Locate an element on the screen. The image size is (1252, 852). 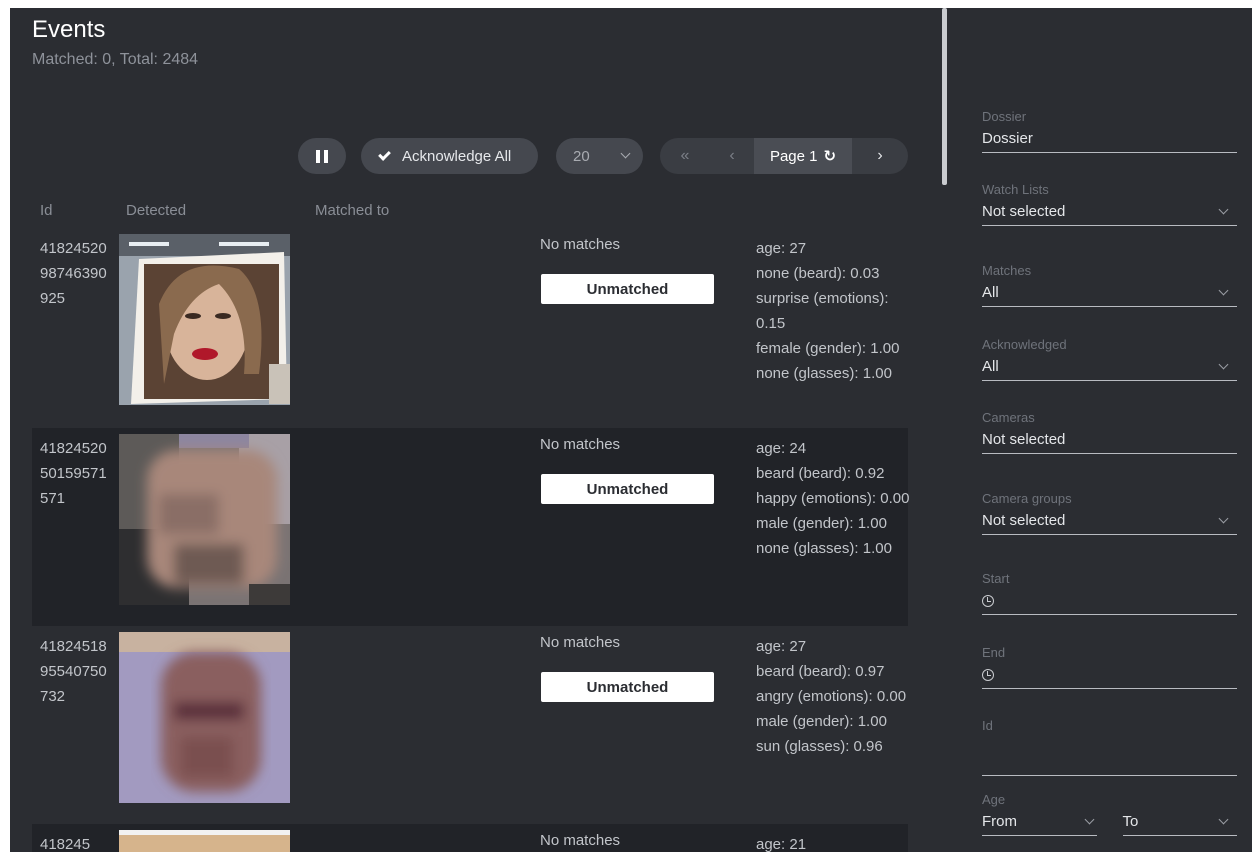
filter-watch-lists: Watch Lists Not selected is located at coordinates (1109, 204).